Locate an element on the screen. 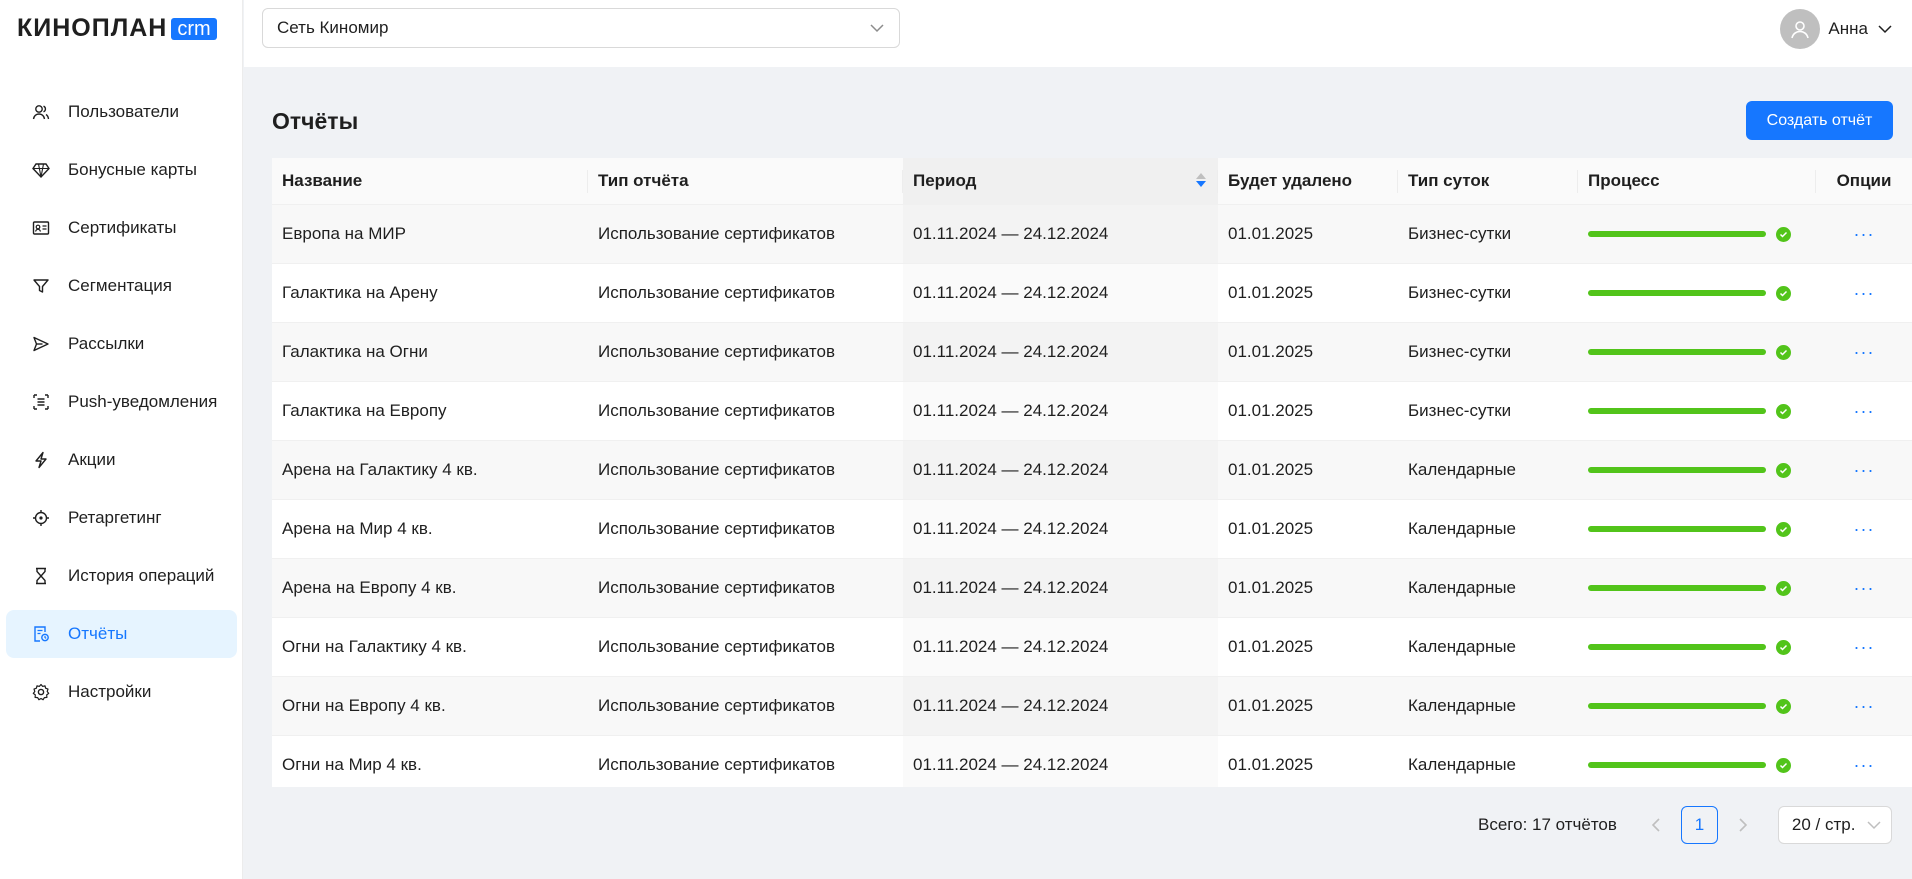  sidebar-item-users: Пользователи is located at coordinates (121, 112).